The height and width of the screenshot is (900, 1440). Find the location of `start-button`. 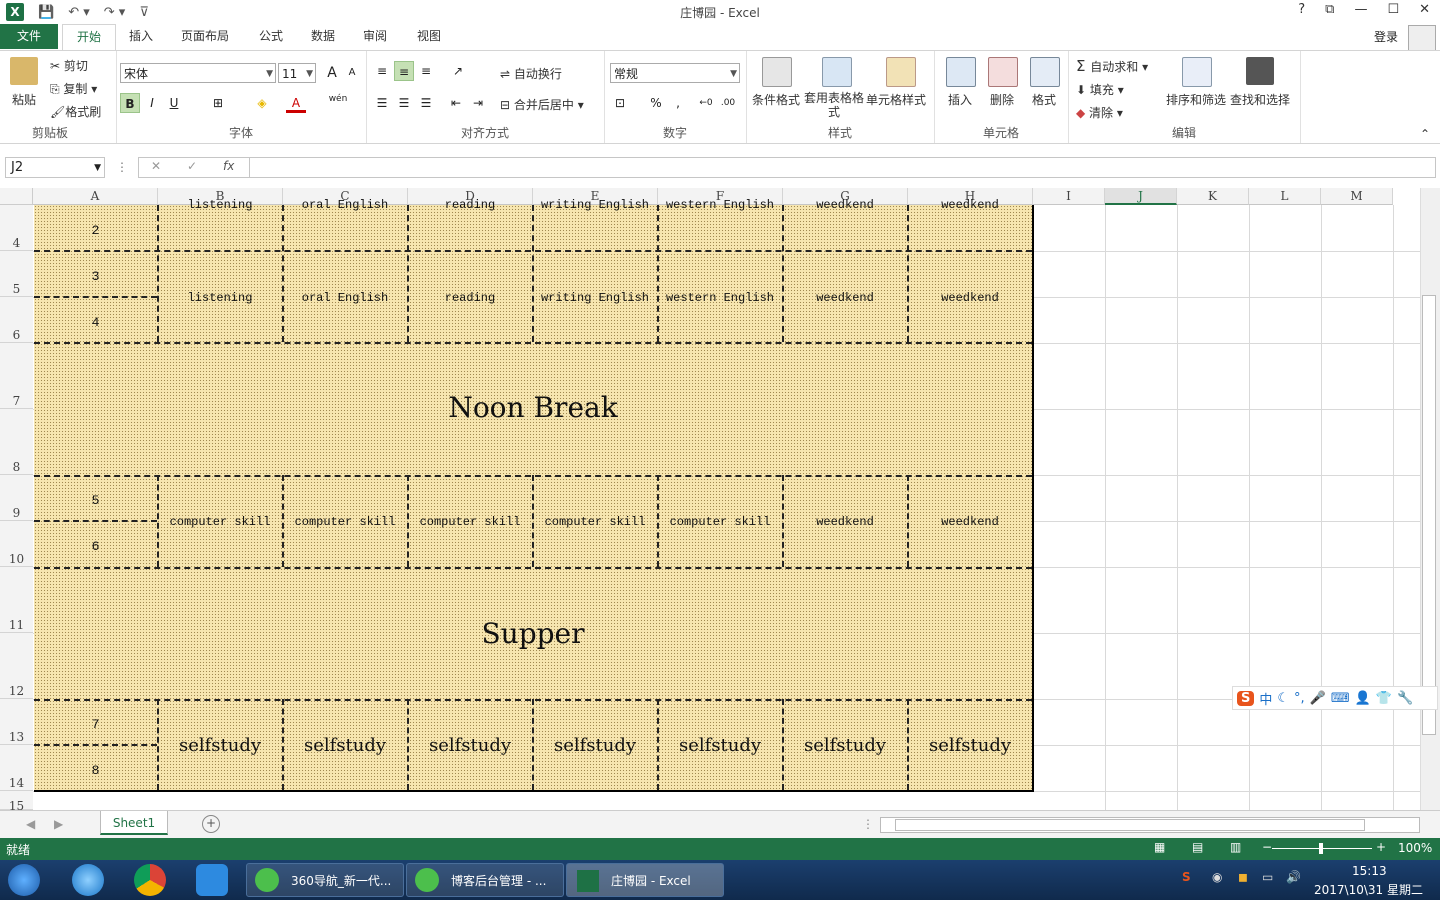

start-button is located at coordinates (24, 880).